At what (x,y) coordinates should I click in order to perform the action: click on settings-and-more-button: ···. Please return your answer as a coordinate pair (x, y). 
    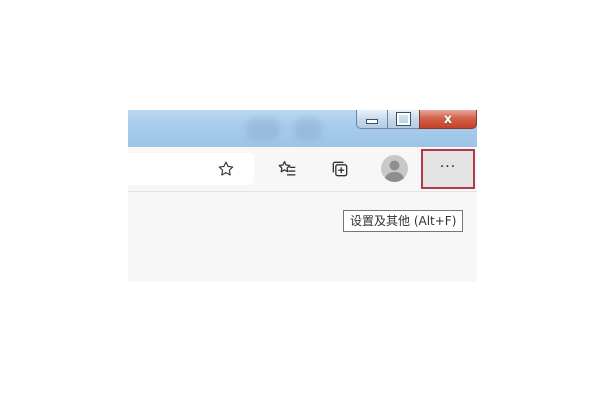
    Looking at the image, I should click on (448, 169).